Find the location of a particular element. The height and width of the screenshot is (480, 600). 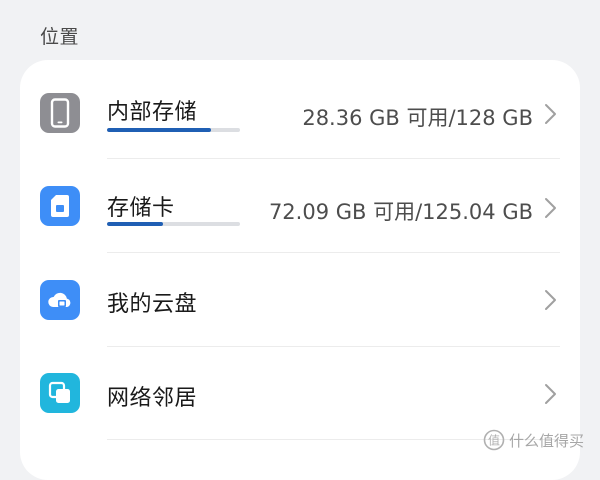

cloud-drive-label: 我的云盘 is located at coordinates (152, 304).